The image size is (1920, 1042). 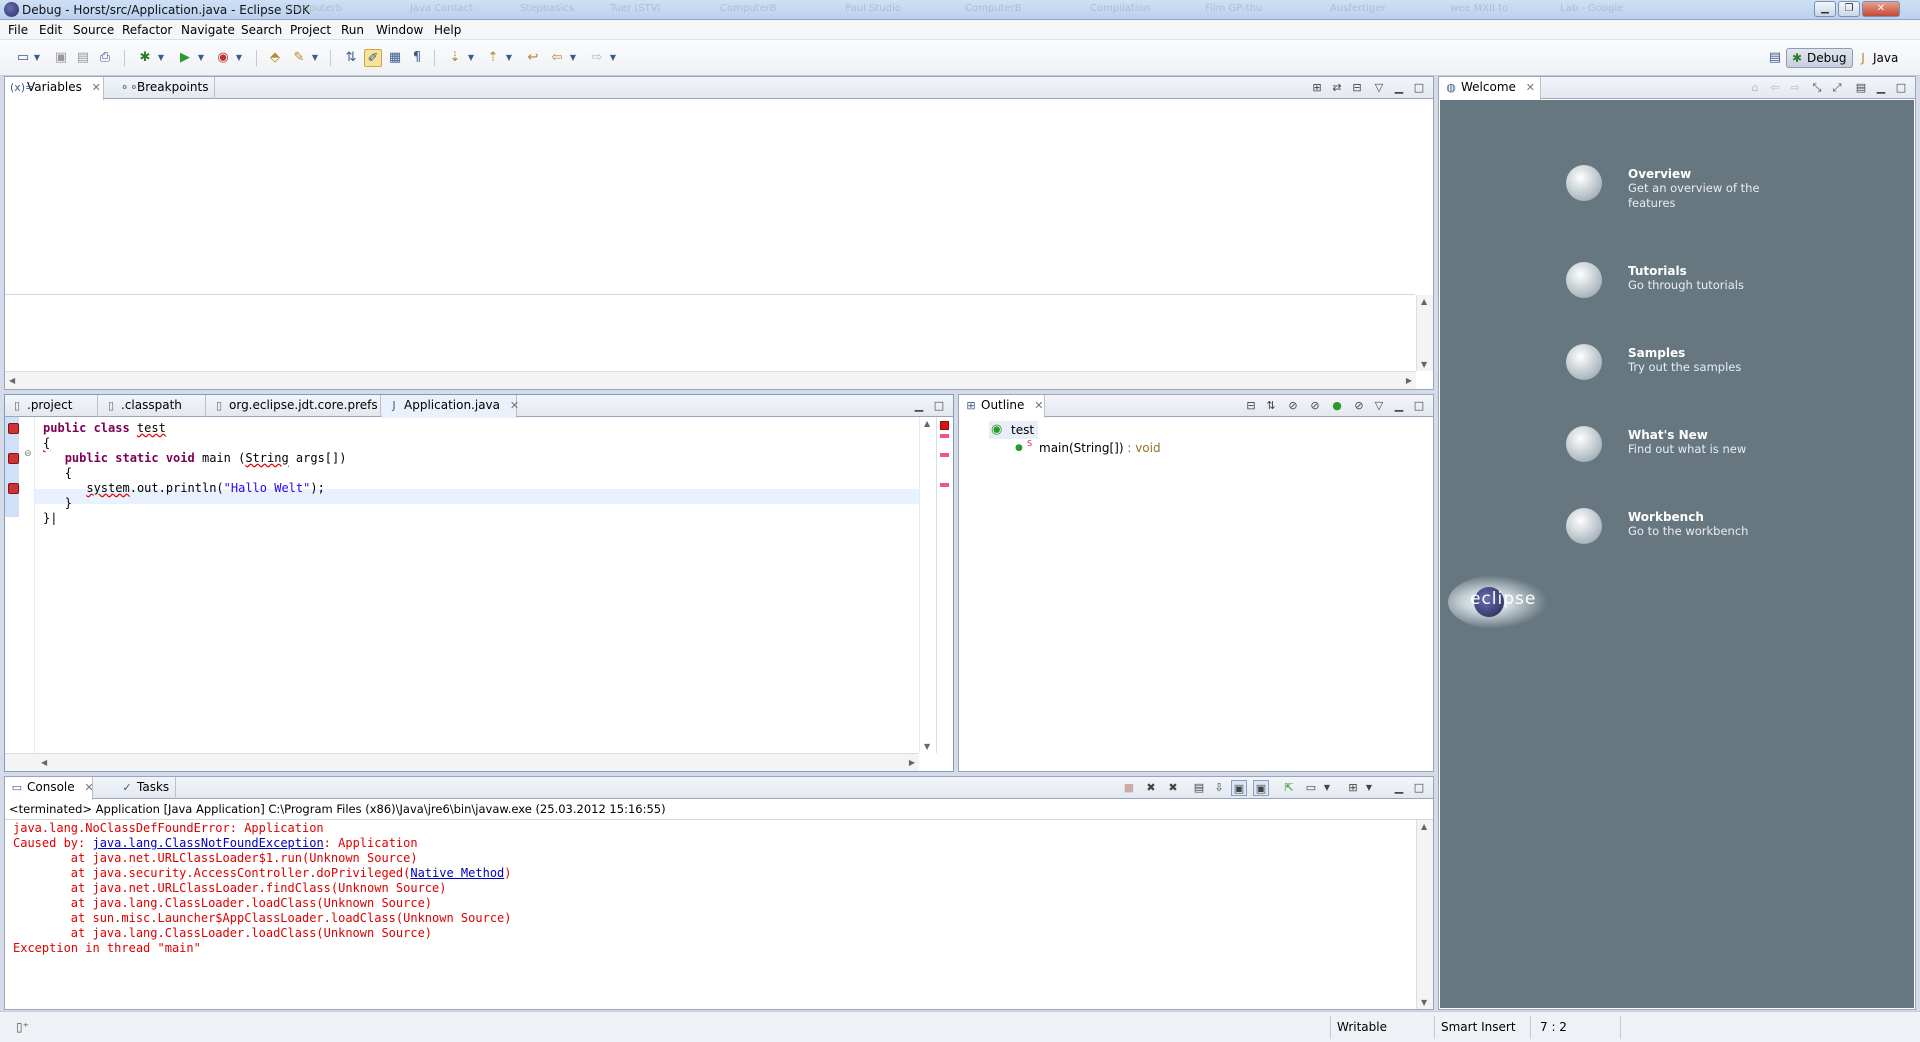 What do you see at coordinates (450, 406) in the screenshot?
I see `tab-application-java: J Application.java ✕` at bounding box center [450, 406].